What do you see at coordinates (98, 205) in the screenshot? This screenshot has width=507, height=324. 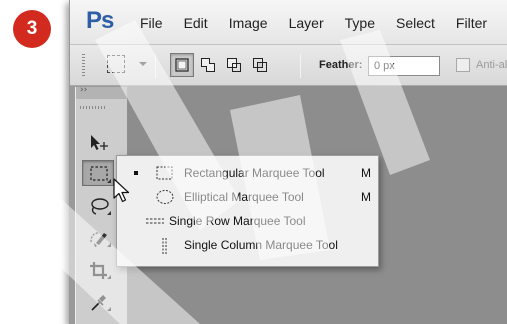 I see `lasso-tool` at bounding box center [98, 205].